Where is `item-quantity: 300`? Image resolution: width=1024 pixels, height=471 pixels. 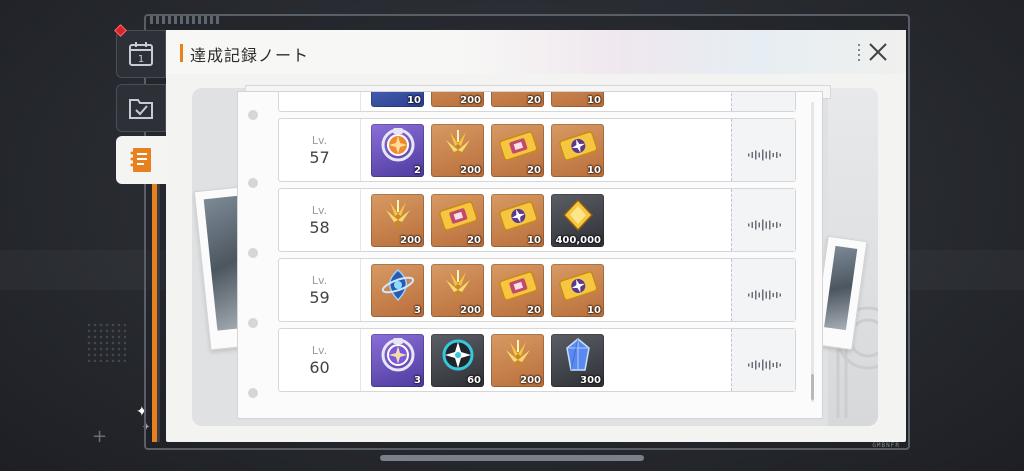
item-quantity: 300 is located at coordinates (590, 380).